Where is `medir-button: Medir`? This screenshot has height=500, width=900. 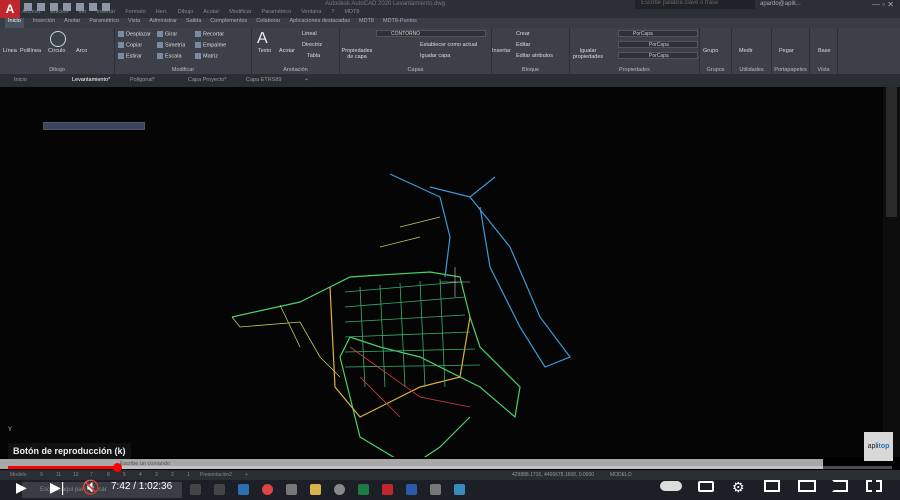
medir-button: Medir is located at coordinates (746, 51).